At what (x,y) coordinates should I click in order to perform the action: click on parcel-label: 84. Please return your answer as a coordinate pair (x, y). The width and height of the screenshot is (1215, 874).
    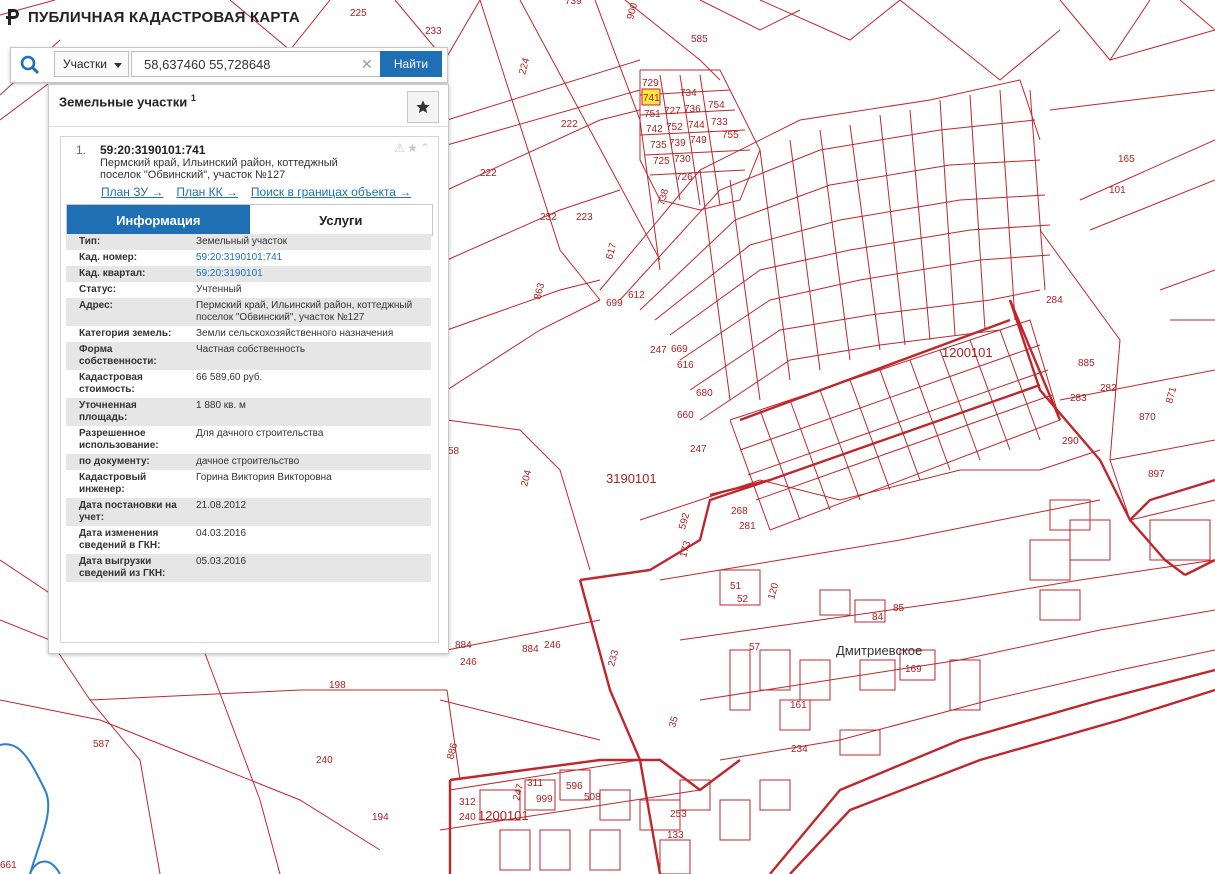
    Looking at the image, I should click on (878, 617).